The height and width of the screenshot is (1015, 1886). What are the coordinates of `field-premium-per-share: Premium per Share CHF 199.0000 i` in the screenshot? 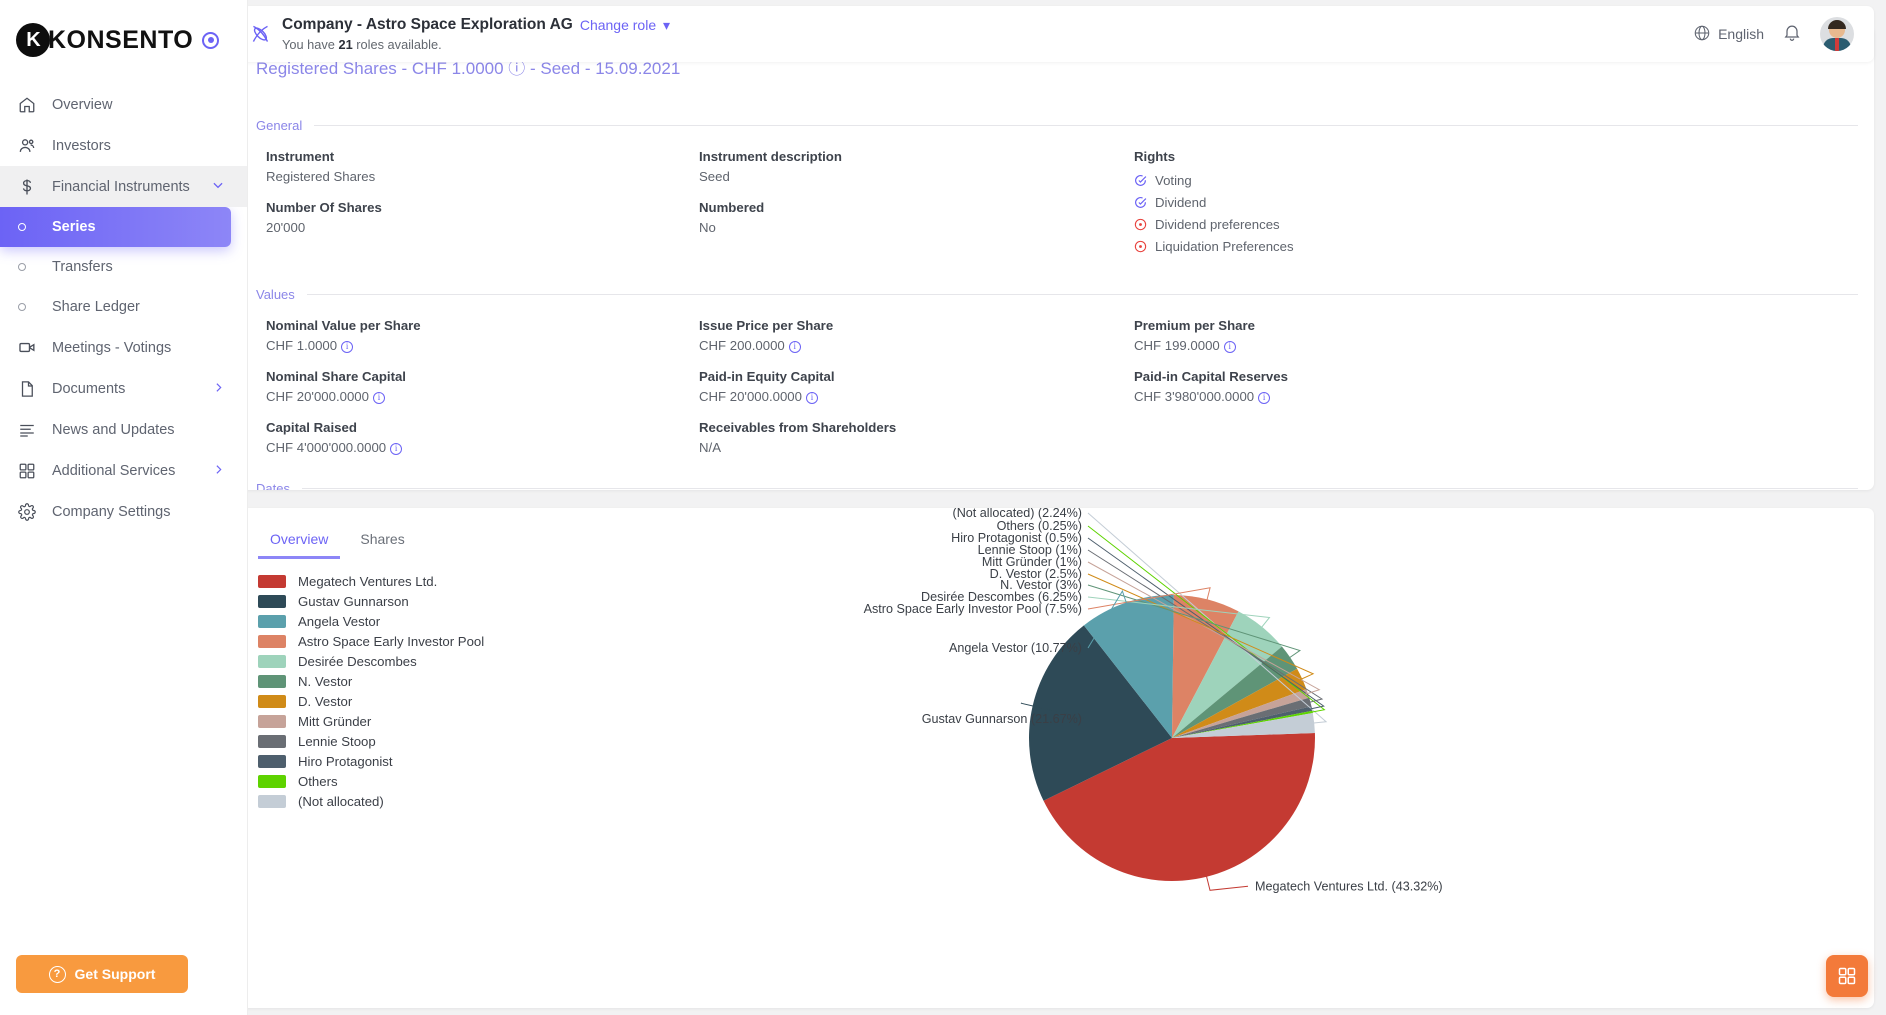 It's located at (1491, 335).